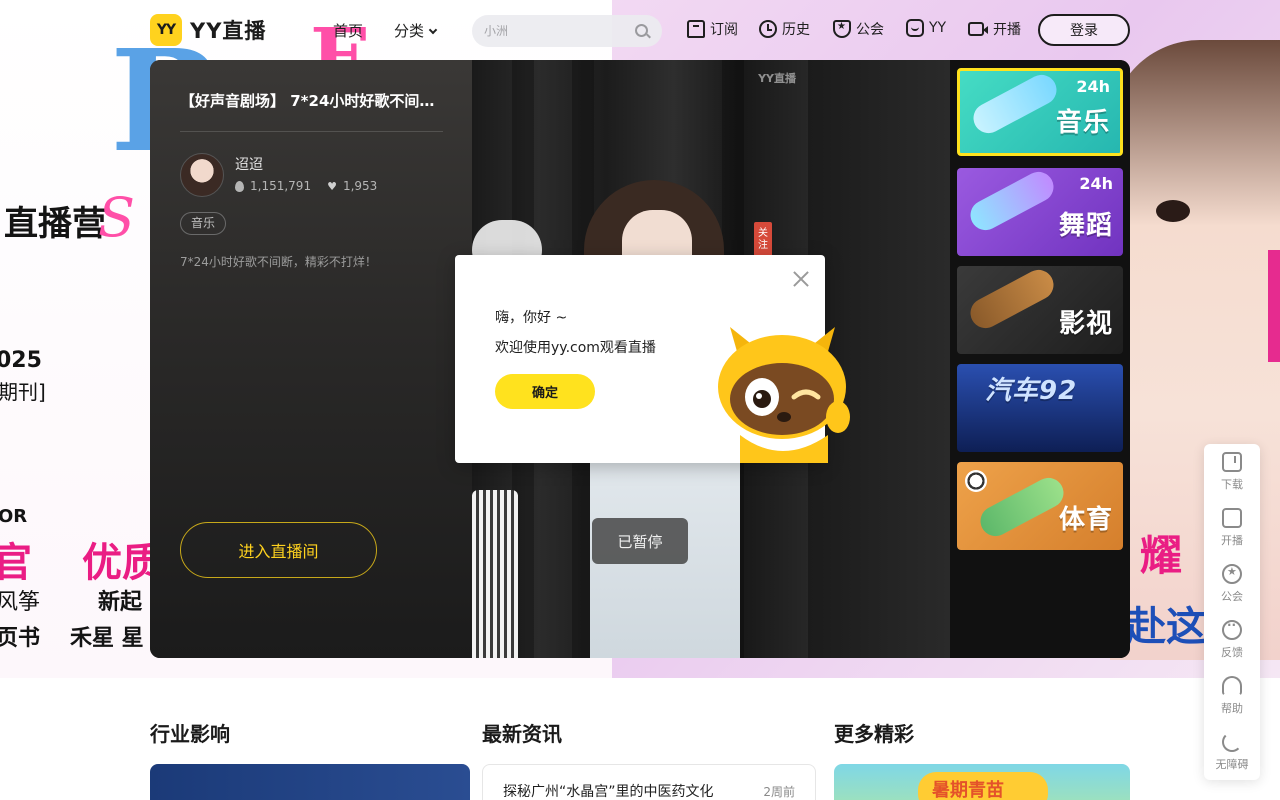 The image size is (1280, 800). Describe the element at coordinates (1232, 540) in the screenshot. I see `float-start-live-label: 开播` at that location.